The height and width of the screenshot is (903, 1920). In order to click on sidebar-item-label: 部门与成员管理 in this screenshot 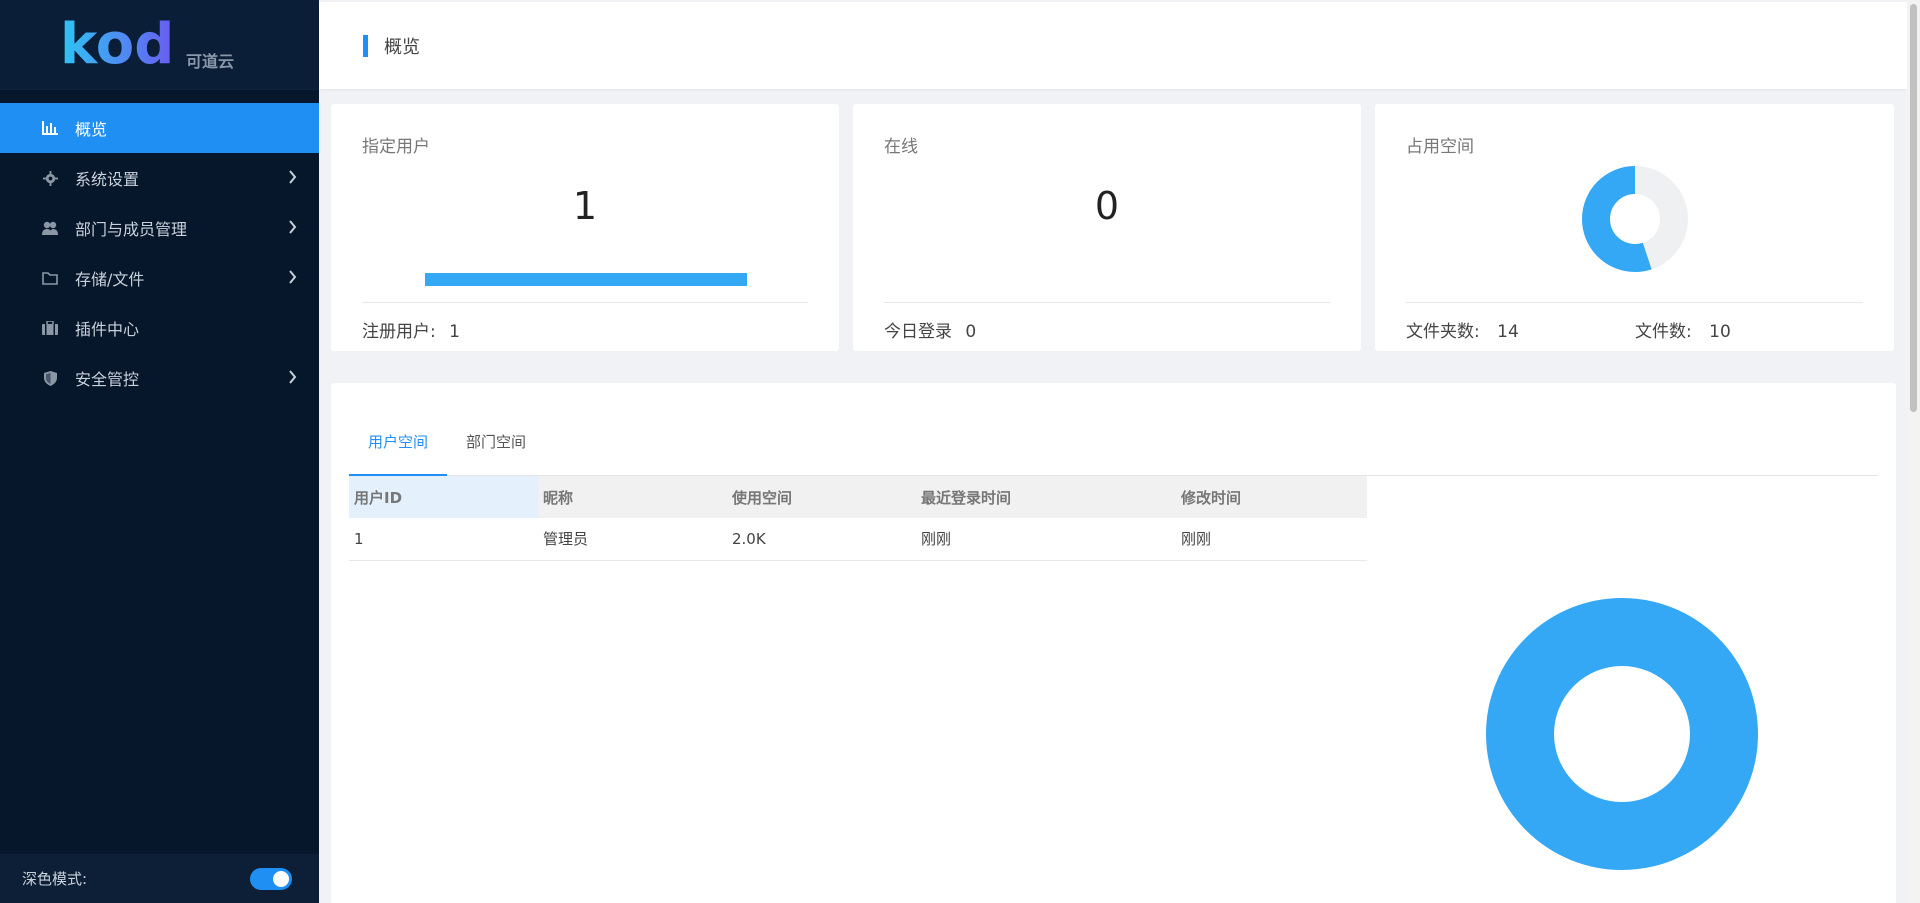, I will do `click(131, 229)`.